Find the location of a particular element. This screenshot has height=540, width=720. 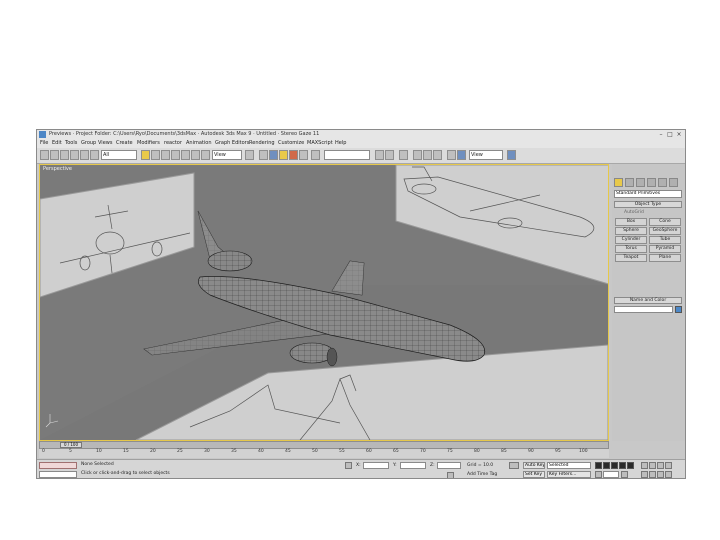

spinner-snap-icon is located at coordinates (303, 155).